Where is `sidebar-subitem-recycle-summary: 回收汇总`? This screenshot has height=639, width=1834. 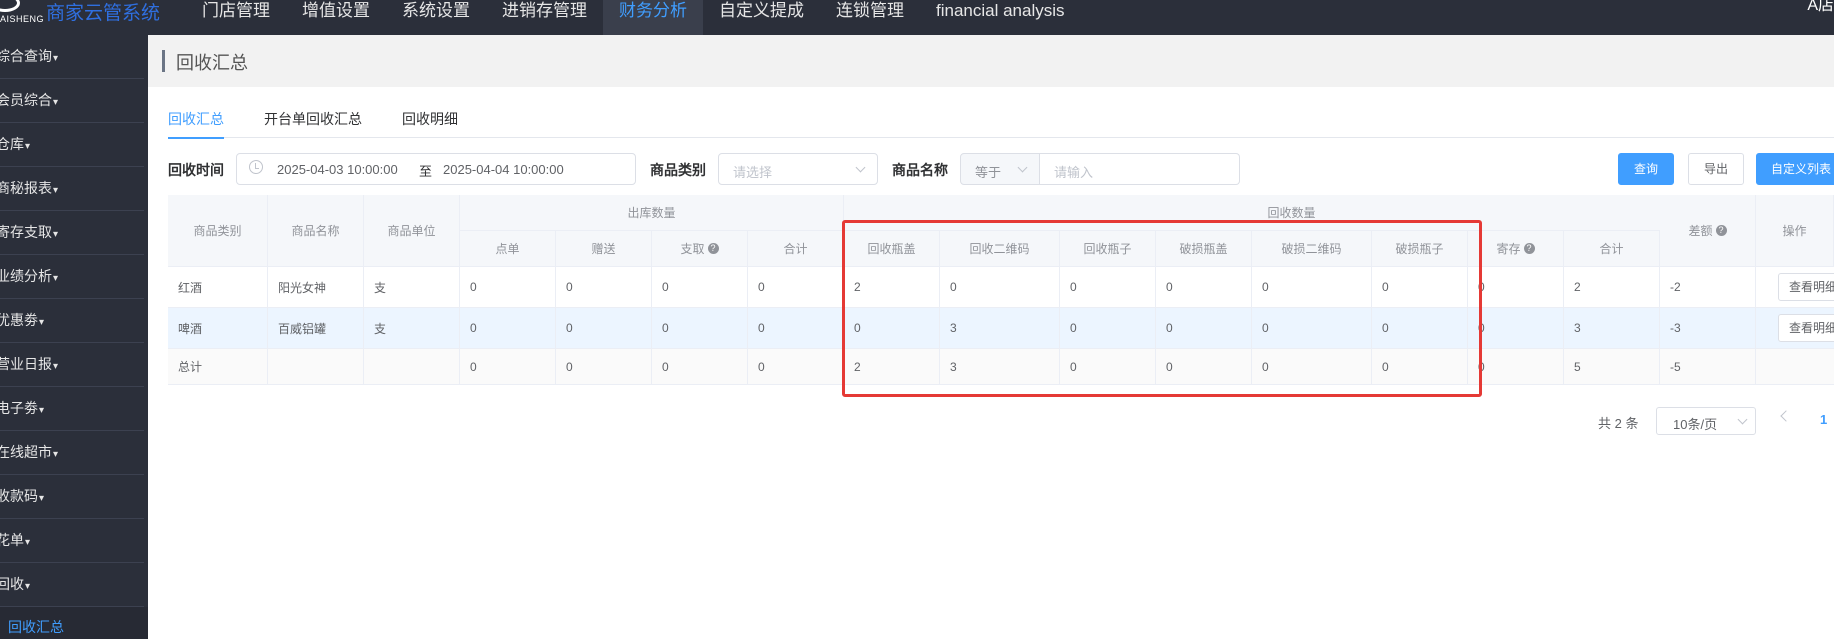 sidebar-subitem-recycle-summary: 回收汇总 is located at coordinates (74, 623).